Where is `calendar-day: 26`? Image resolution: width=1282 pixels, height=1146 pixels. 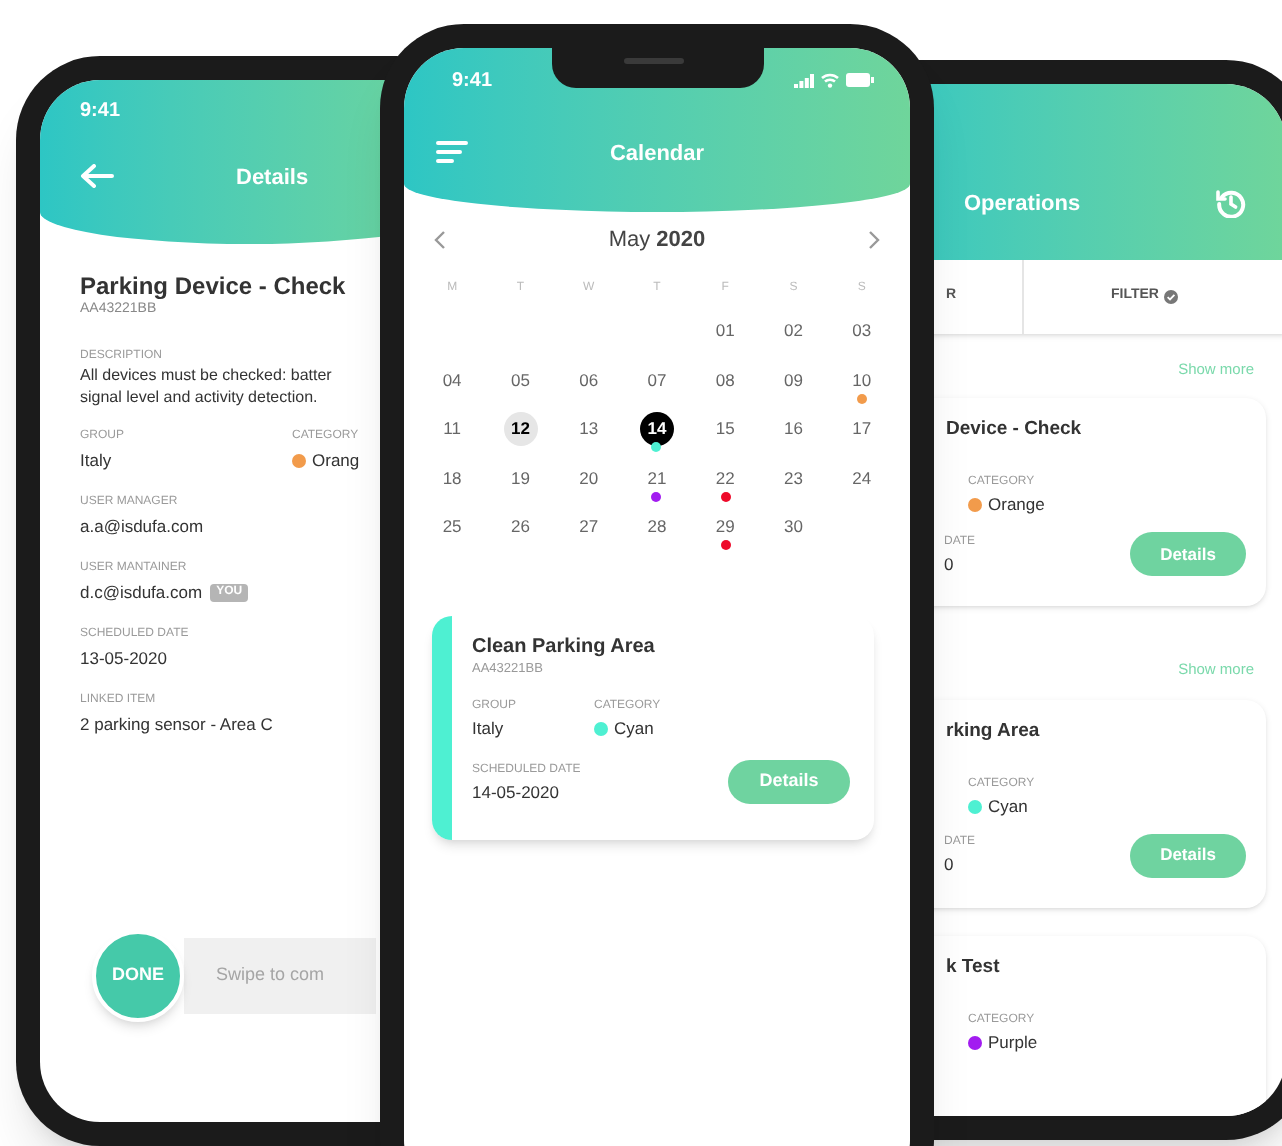
calendar-day: 26 is located at coordinates (520, 527).